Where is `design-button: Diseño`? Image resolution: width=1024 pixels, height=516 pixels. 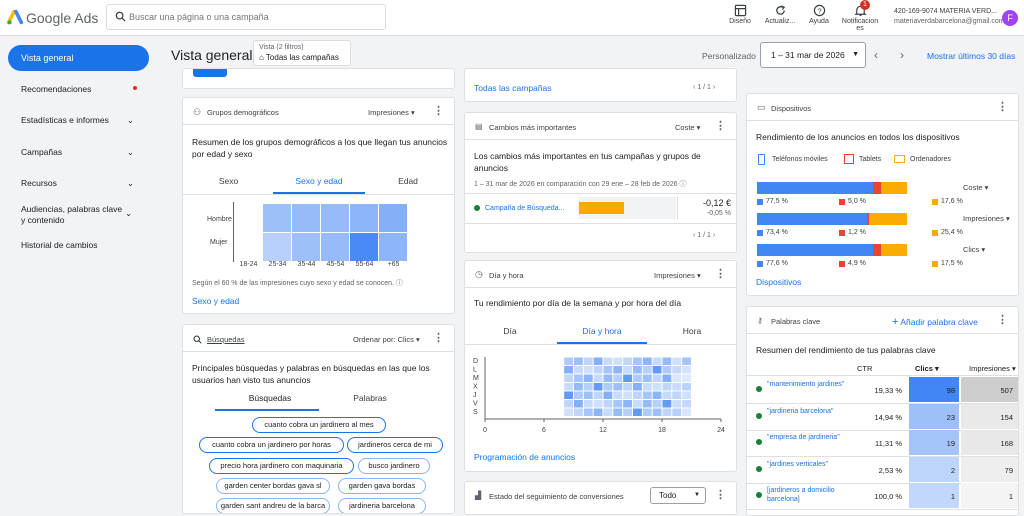
design-button: Diseño is located at coordinates (740, 19).